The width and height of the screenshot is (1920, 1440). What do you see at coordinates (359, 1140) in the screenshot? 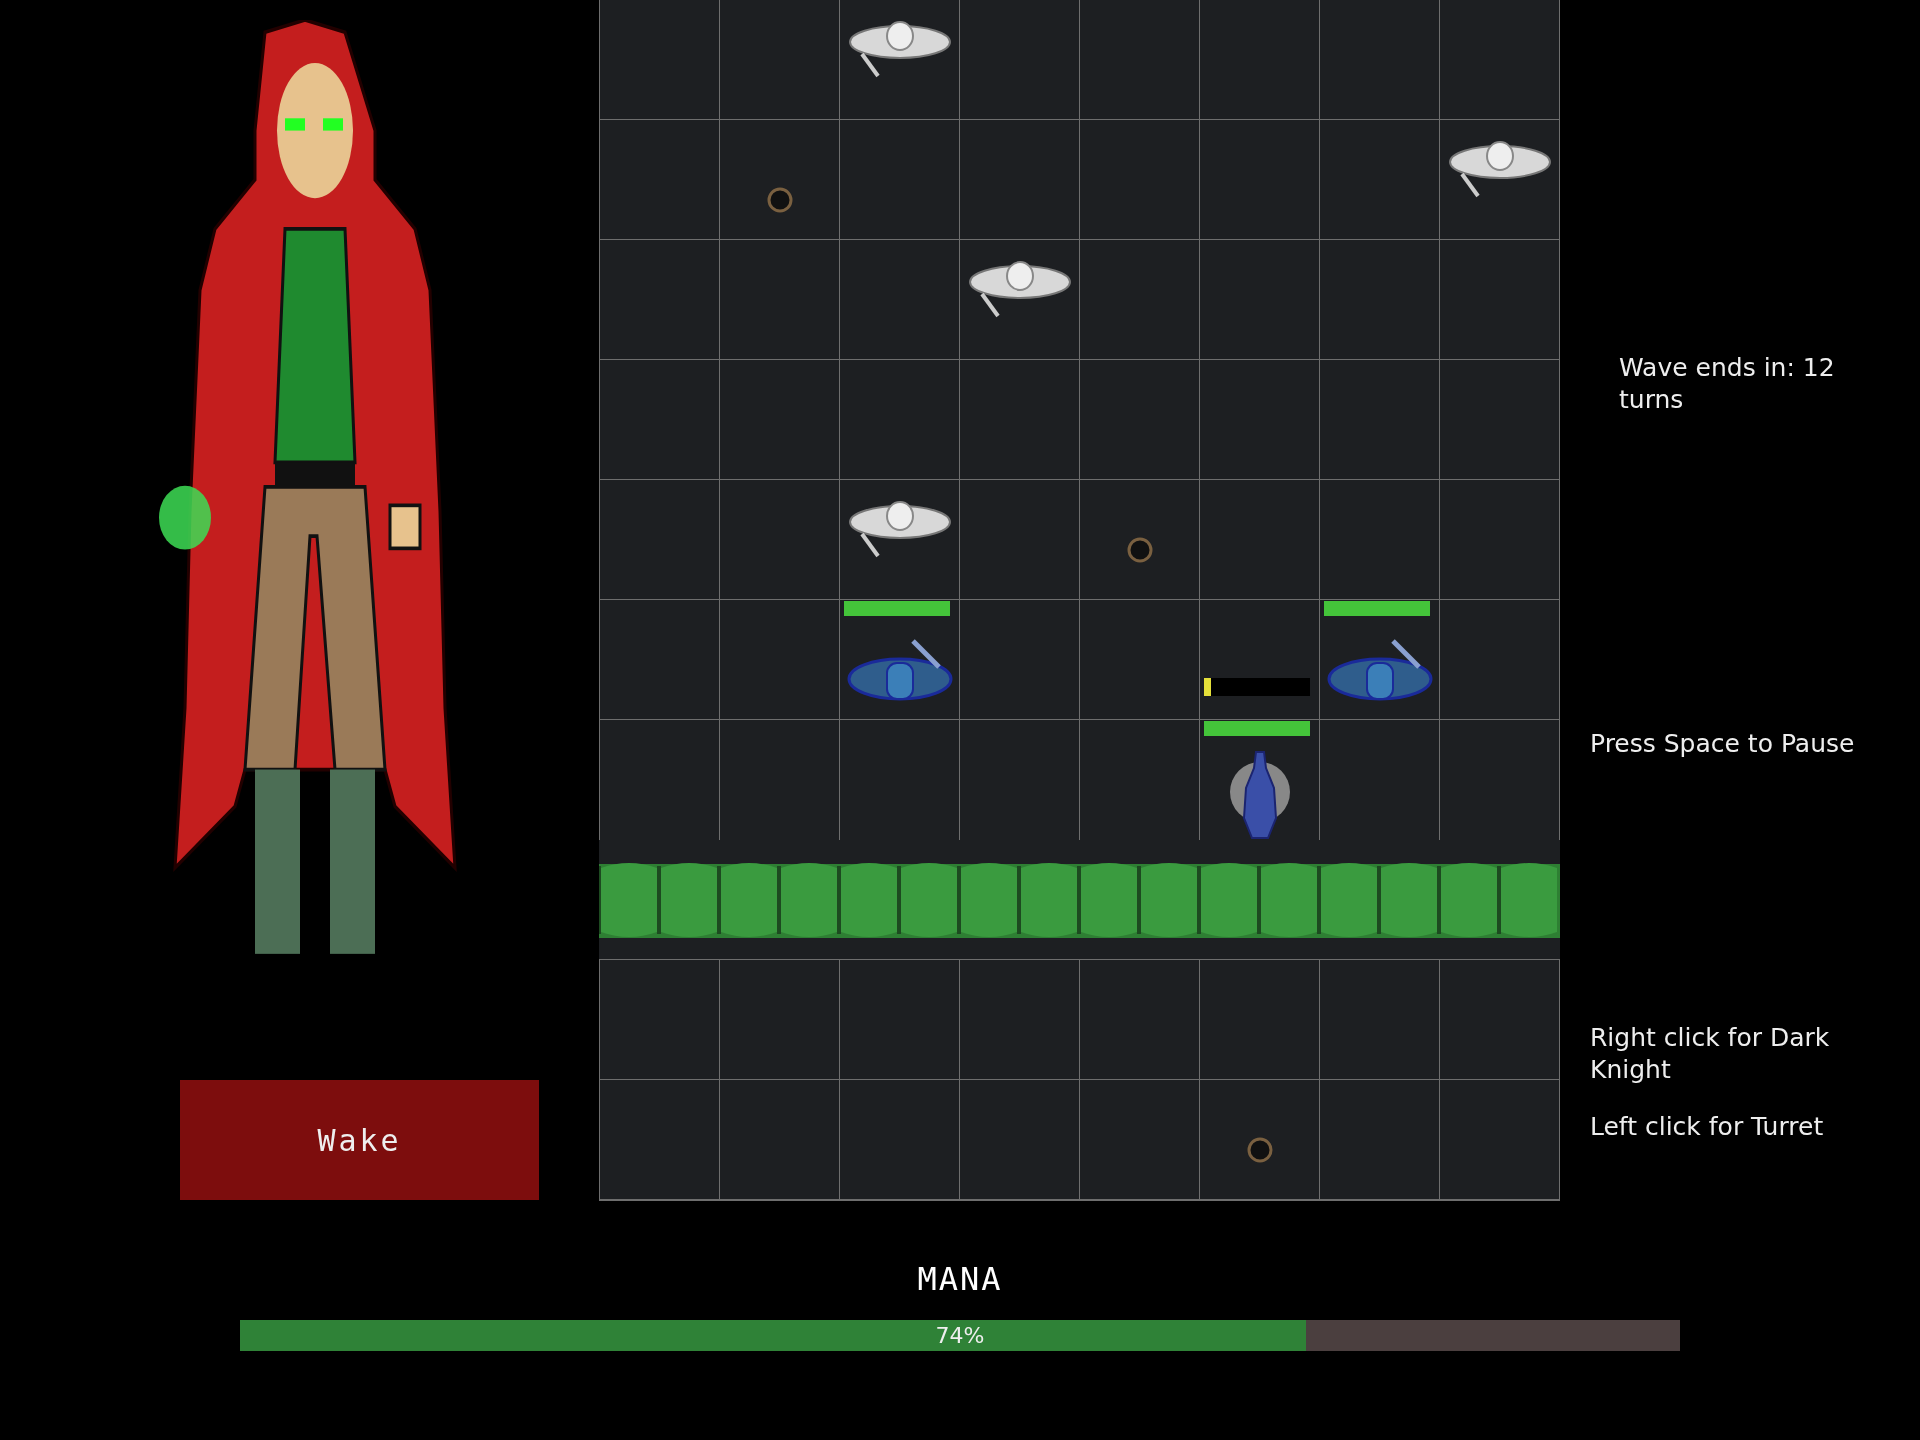
I see `wake-button: Wake` at bounding box center [359, 1140].